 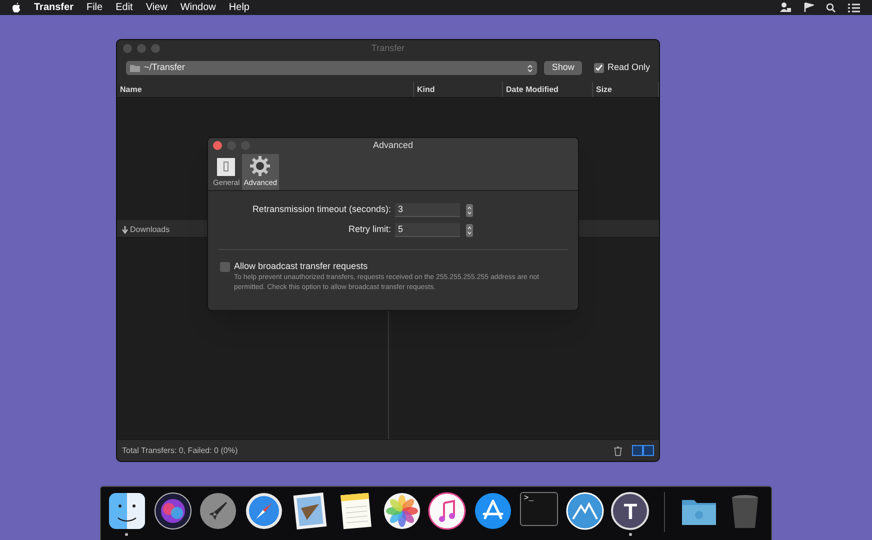 I want to click on show-button: Show, so click(x=563, y=68).